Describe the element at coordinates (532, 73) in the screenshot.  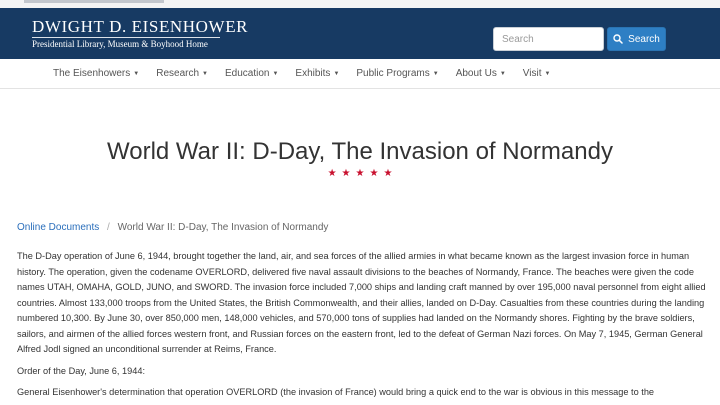
I see `nav-item-label: Visit` at that location.